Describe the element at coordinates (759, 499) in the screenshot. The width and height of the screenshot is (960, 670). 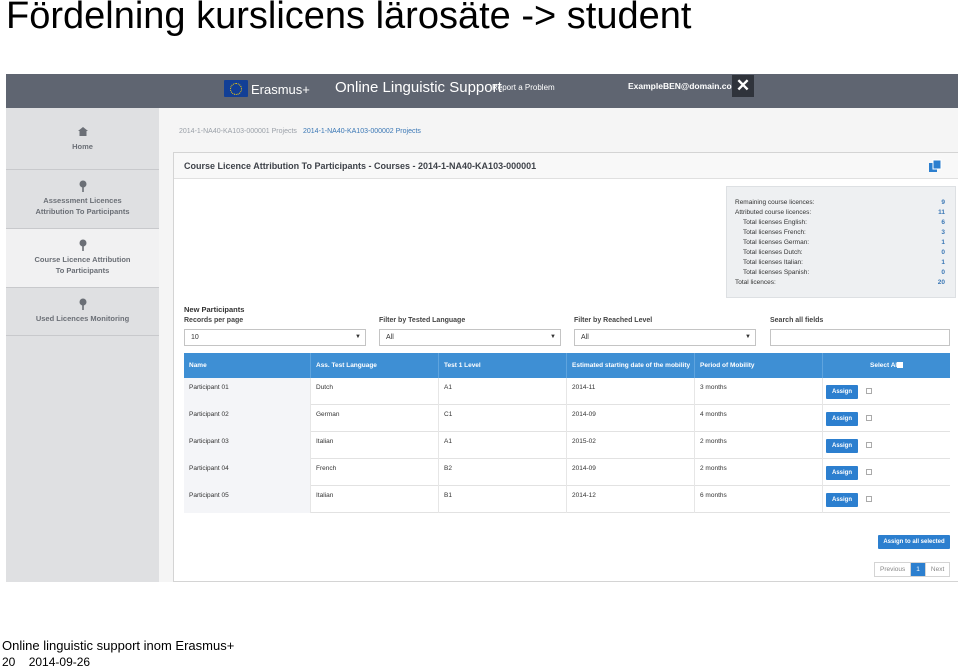
I see `cell-period: 6 months` at that location.